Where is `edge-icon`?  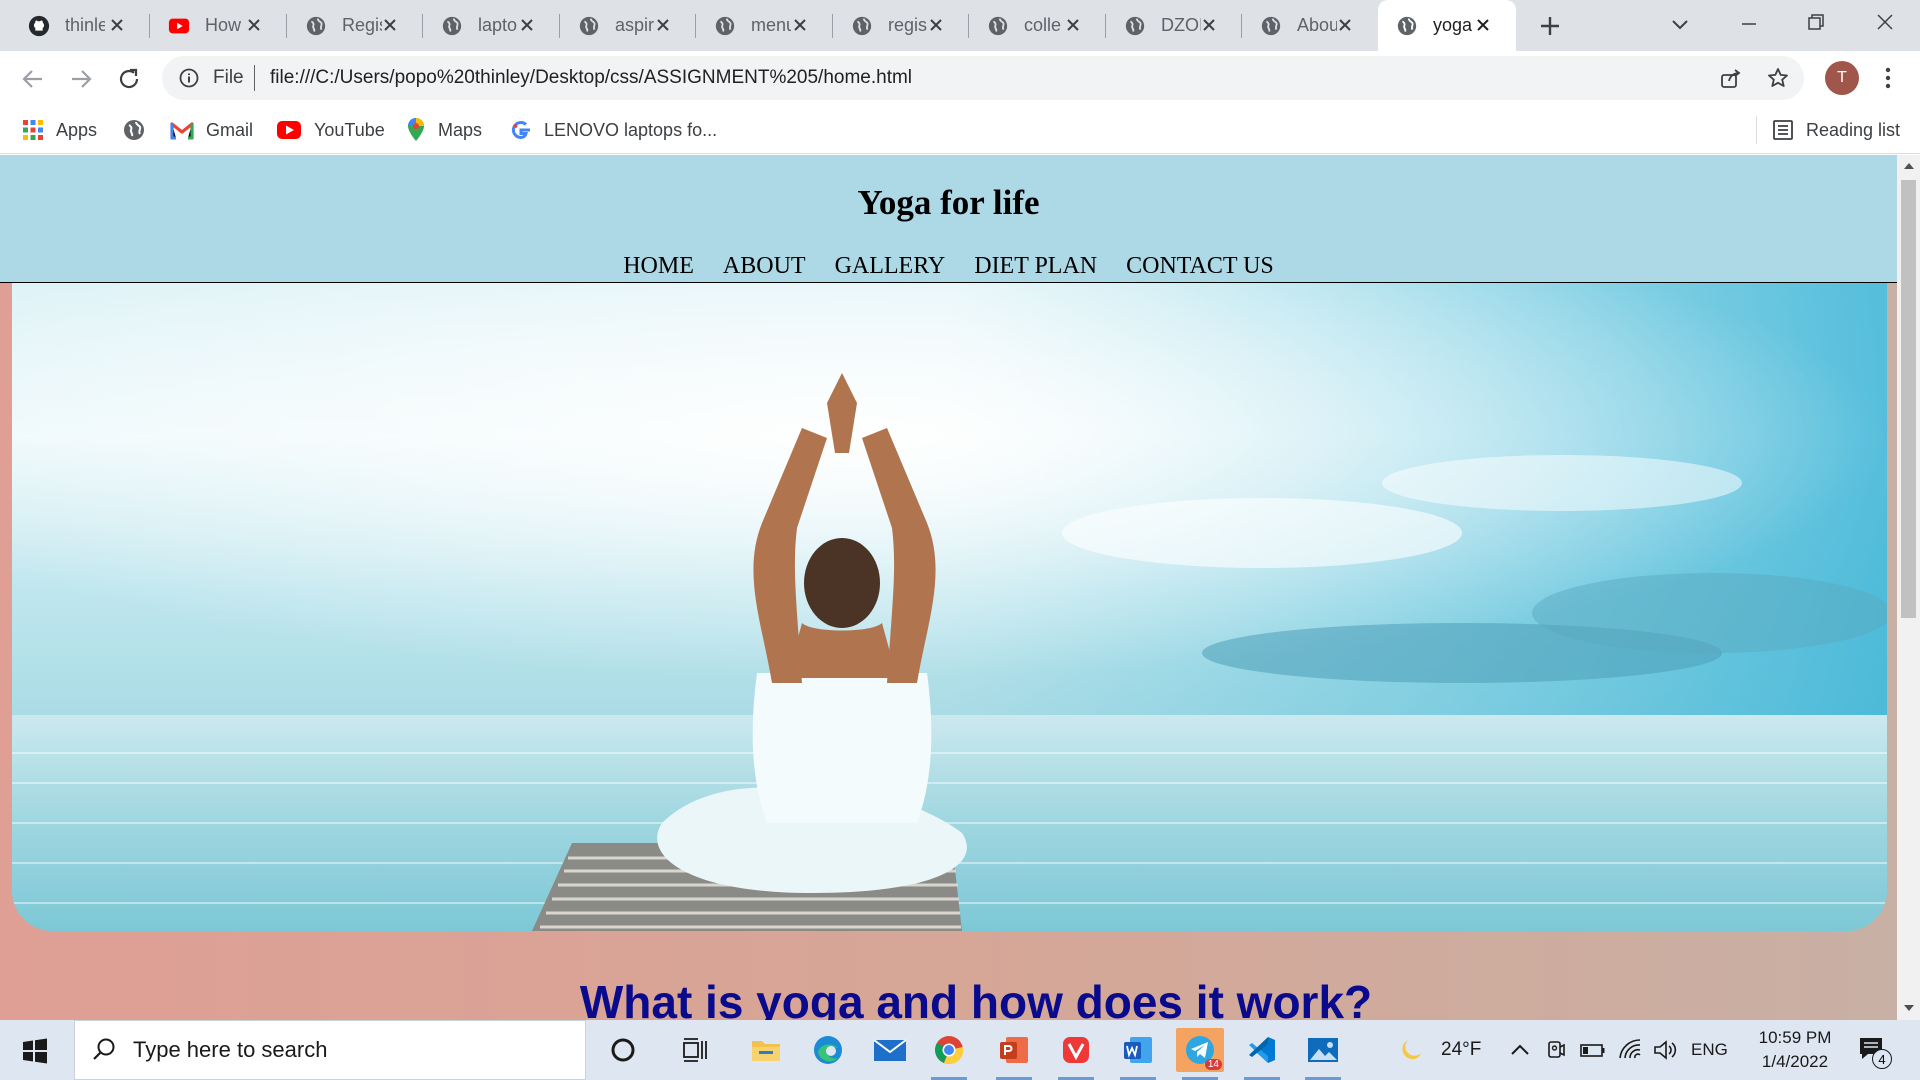
edge-icon is located at coordinates (828, 1050).